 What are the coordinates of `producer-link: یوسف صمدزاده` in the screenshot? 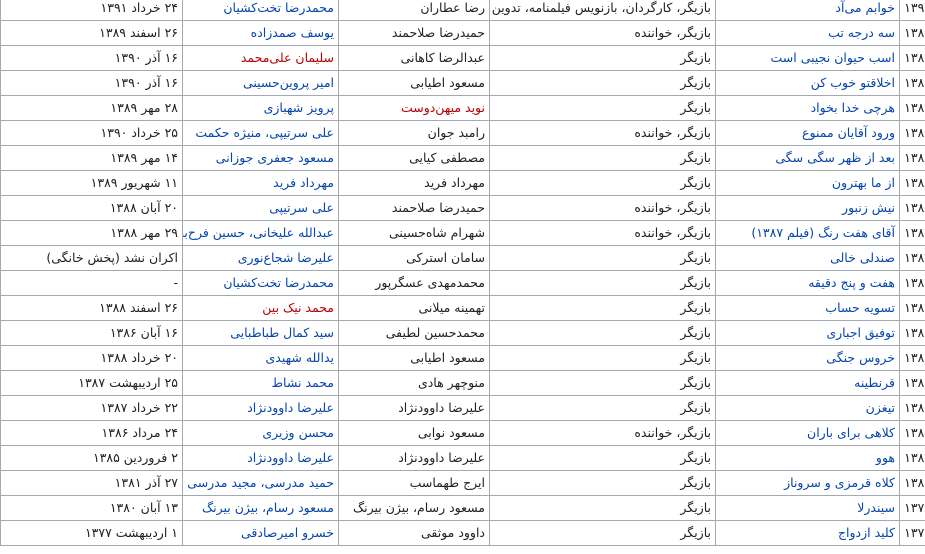 It's located at (260, 33).